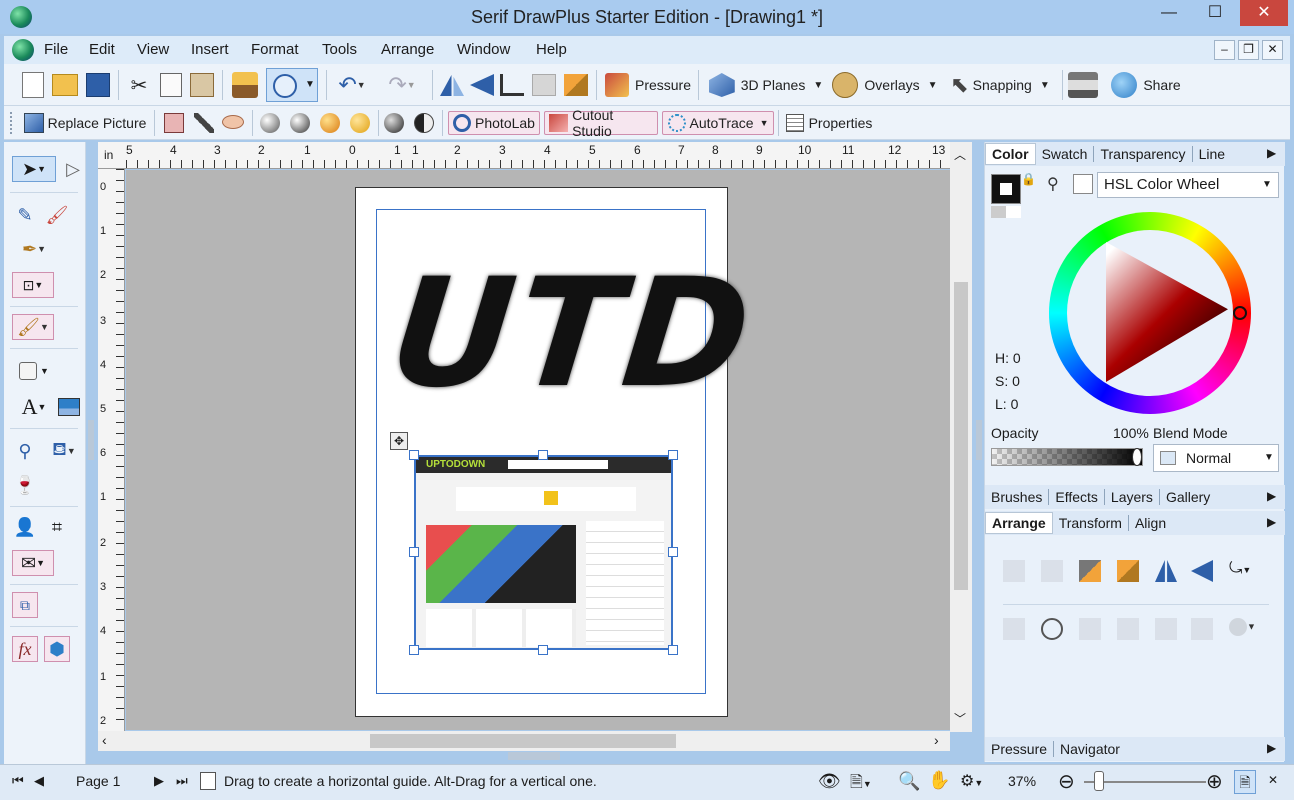 The image size is (1294, 800). I want to click on tab-effects: Effects, so click(1077, 497).